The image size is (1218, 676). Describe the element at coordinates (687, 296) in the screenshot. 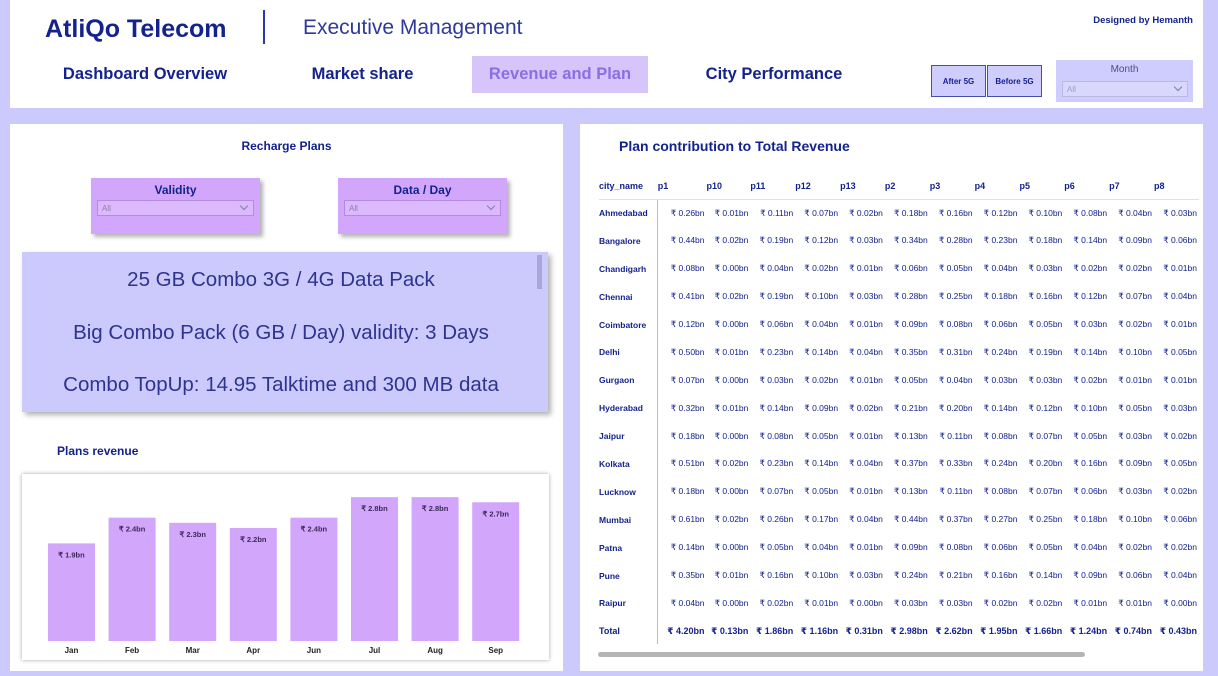

I see `revenue-cell: ₹ 0.41bn` at that location.